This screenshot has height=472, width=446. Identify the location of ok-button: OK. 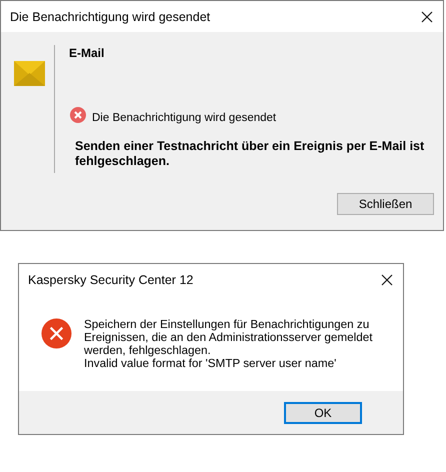
(323, 413).